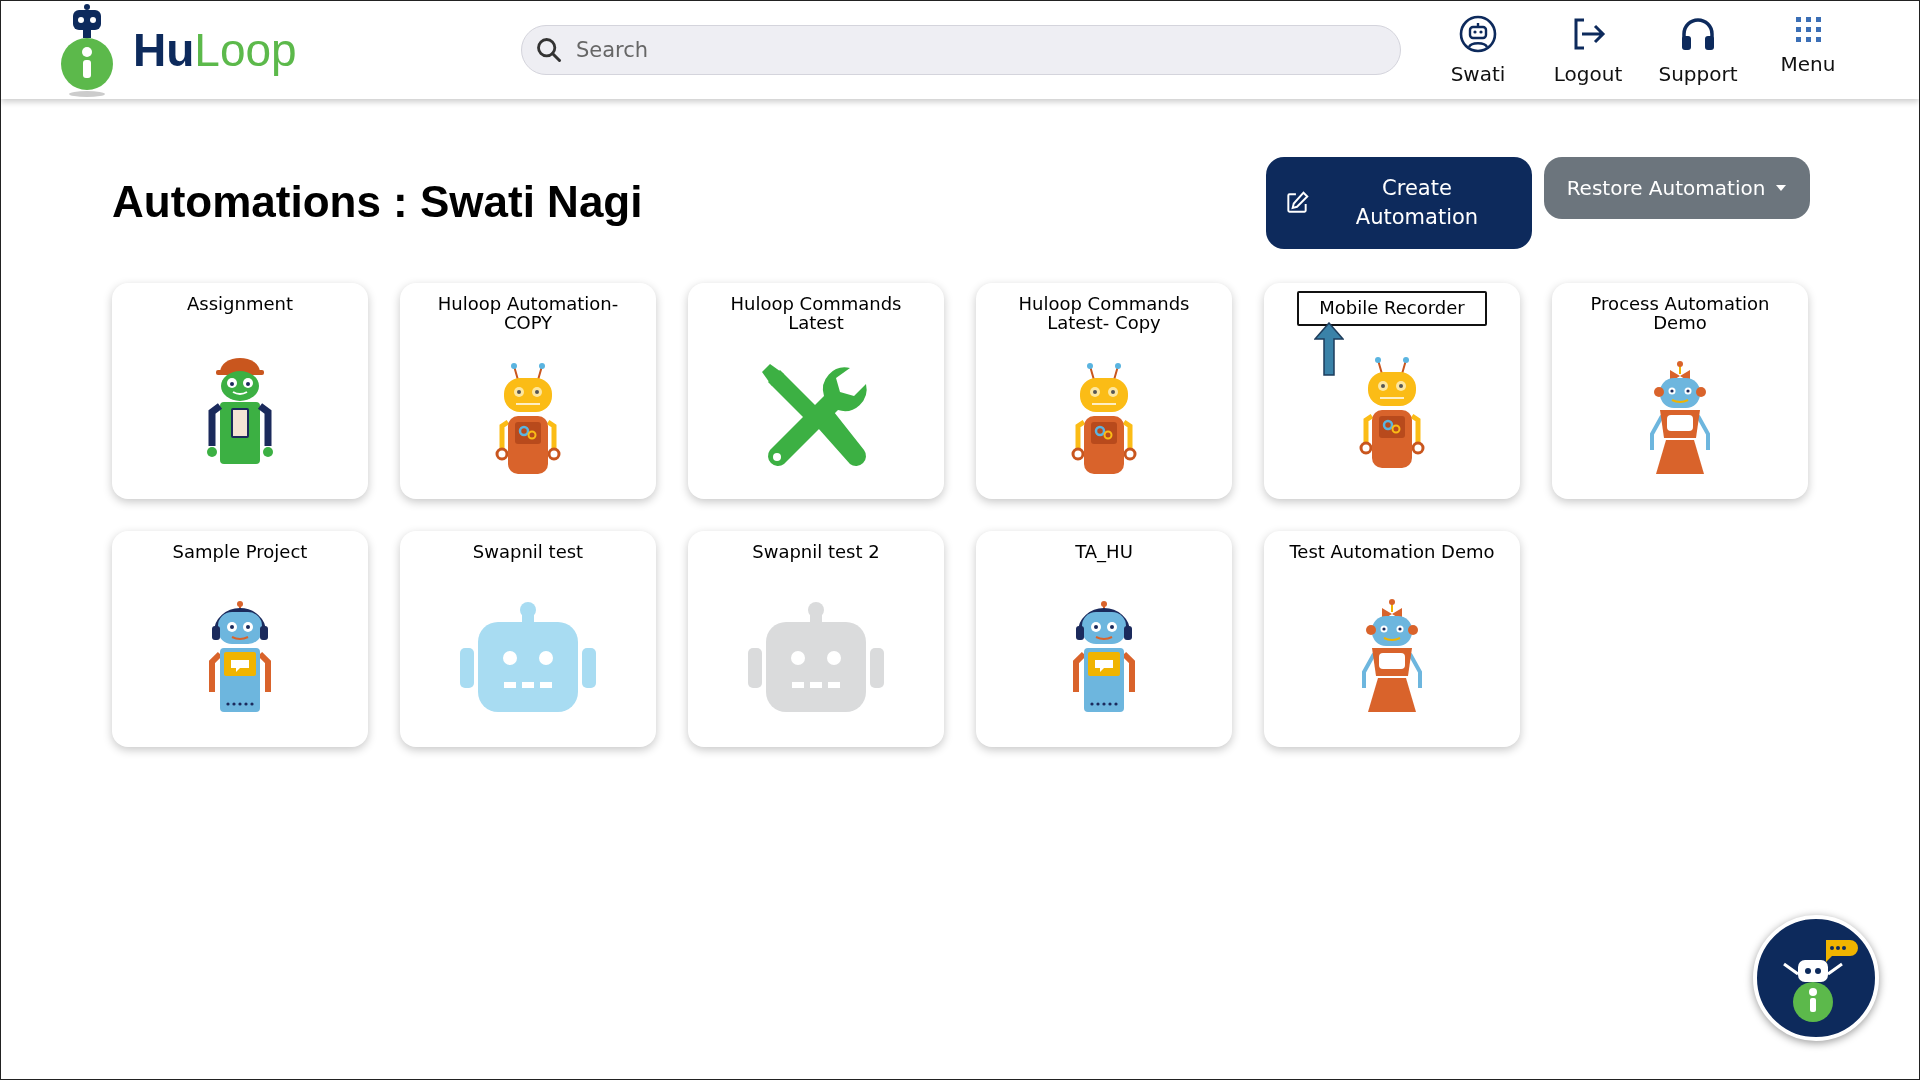  What do you see at coordinates (1680, 313) in the screenshot?
I see `automation-name: Process Automation Demo` at bounding box center [1680, 313].